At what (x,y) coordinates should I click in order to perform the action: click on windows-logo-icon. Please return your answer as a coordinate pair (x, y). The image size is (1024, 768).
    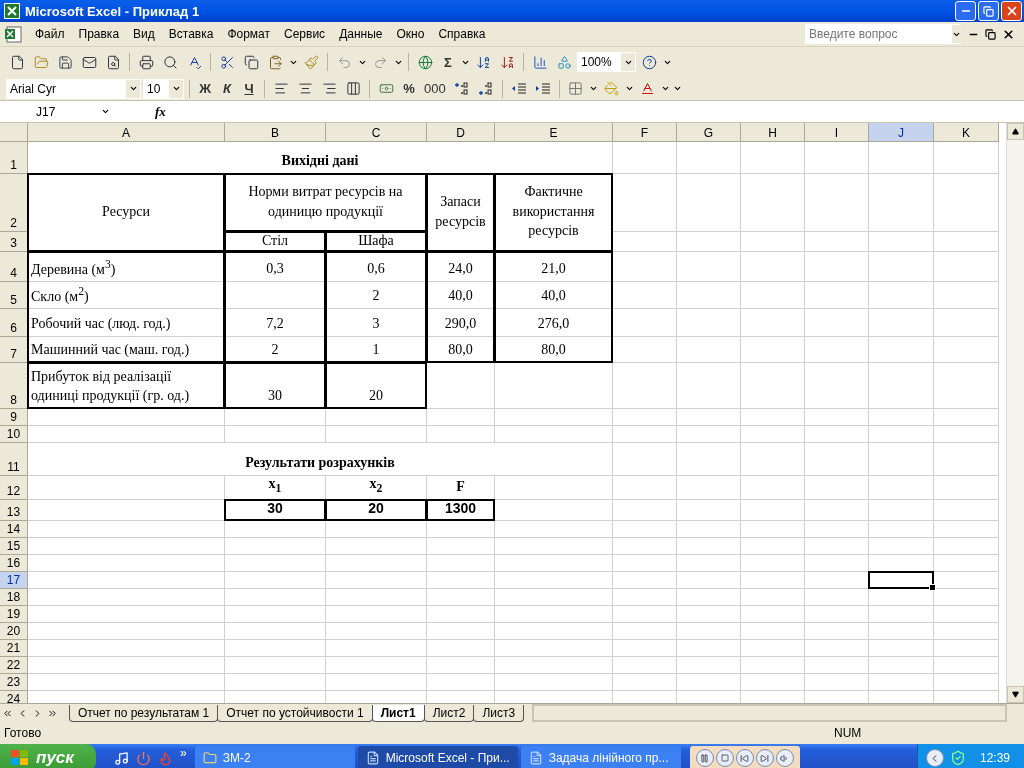
    Looking at the image, I should click on (20, 758).